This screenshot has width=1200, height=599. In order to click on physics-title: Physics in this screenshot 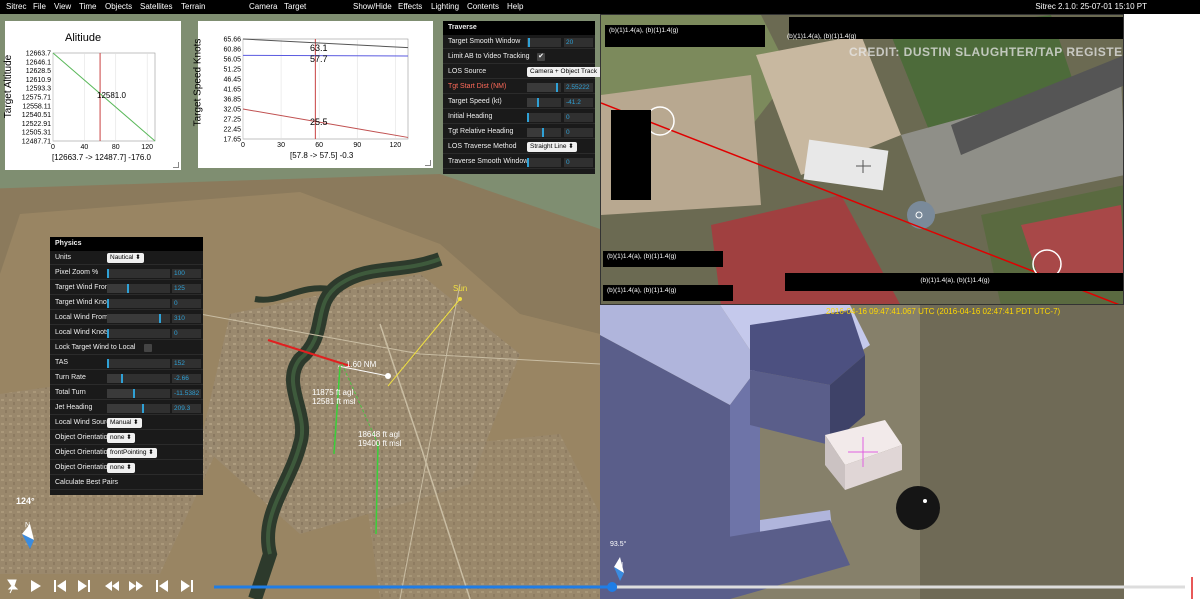, I will do `click(126, 244)`.